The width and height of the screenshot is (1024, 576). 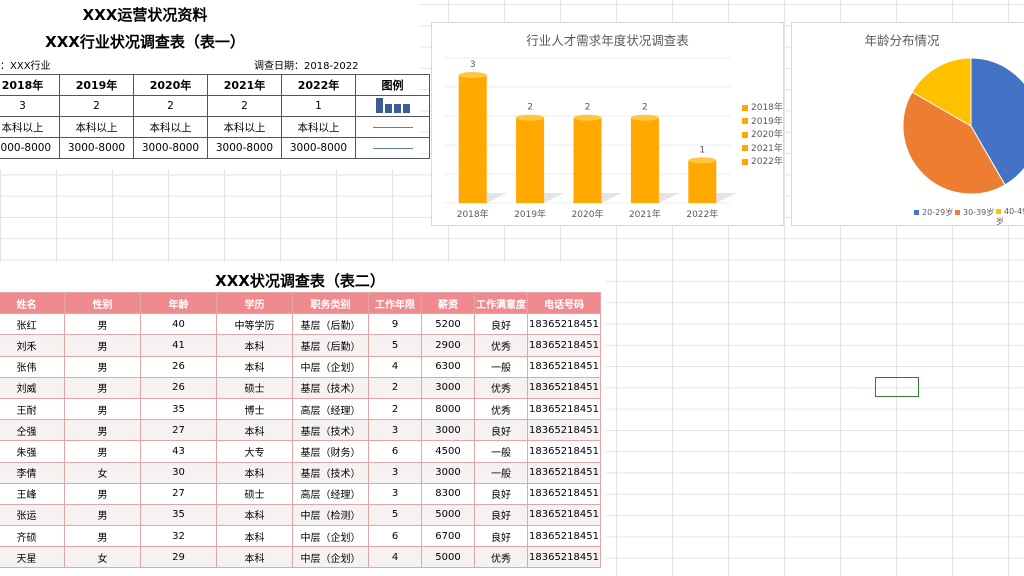 What do you see at coordinates (448, 366) in the screenshot?
I see `table2-cell: 6300` at bounding box center [448, 366].